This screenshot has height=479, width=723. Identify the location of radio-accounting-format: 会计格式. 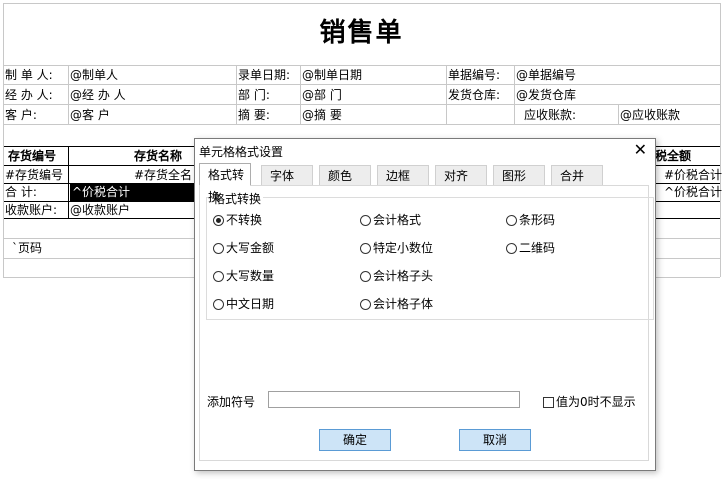
(390, 220).